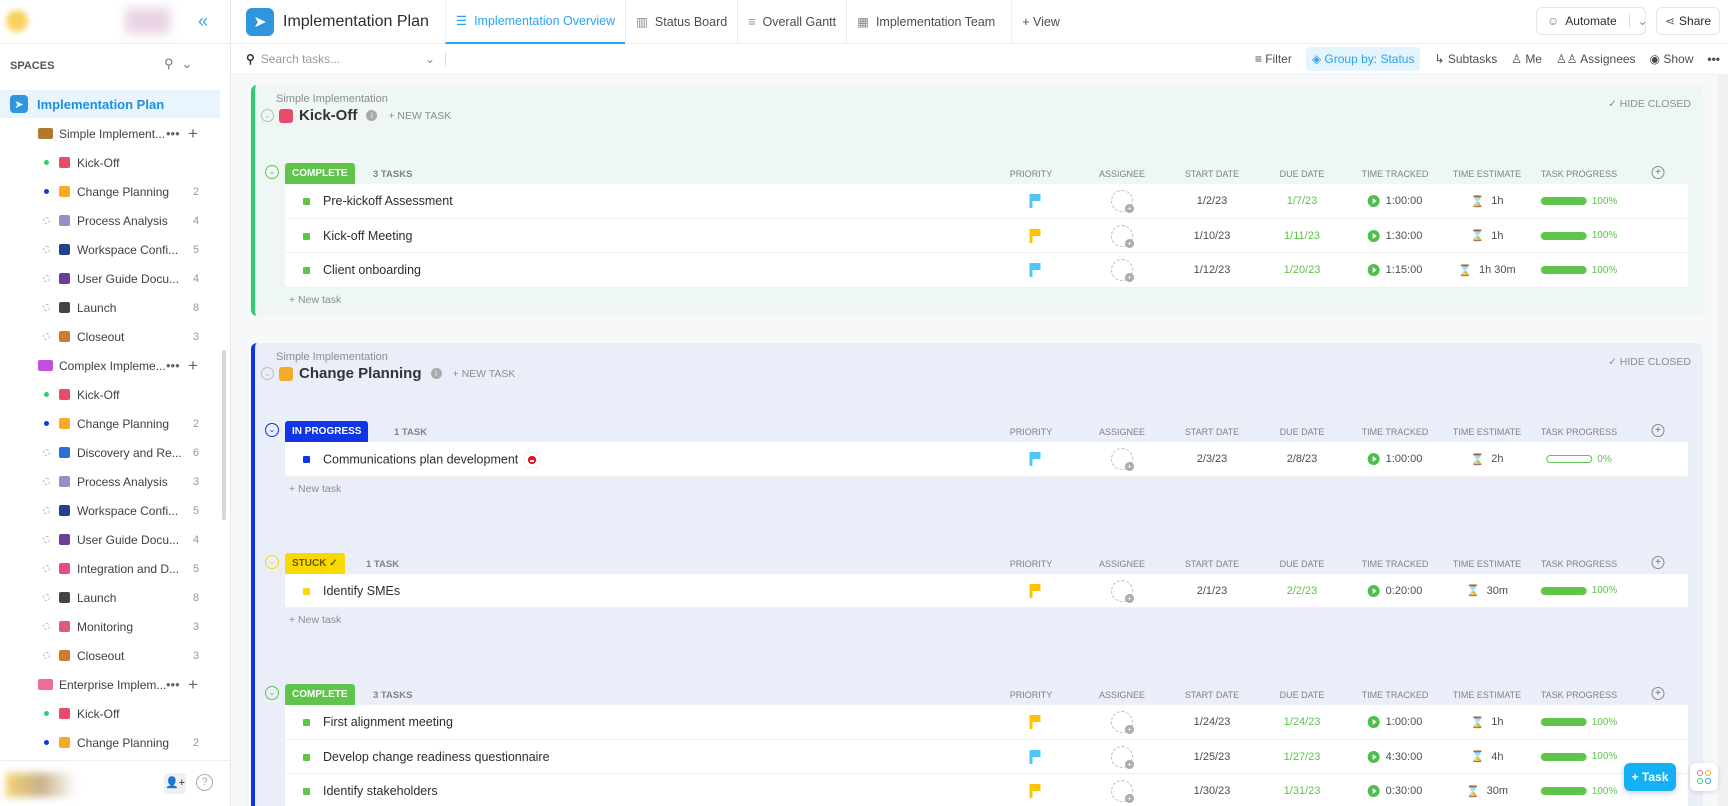 The height and width of the screenshot is (806, 1728). Describe the element at coordinates (110, 568) in the screenshot. I see `sidebar-item: Integration and D... 5` at that location.